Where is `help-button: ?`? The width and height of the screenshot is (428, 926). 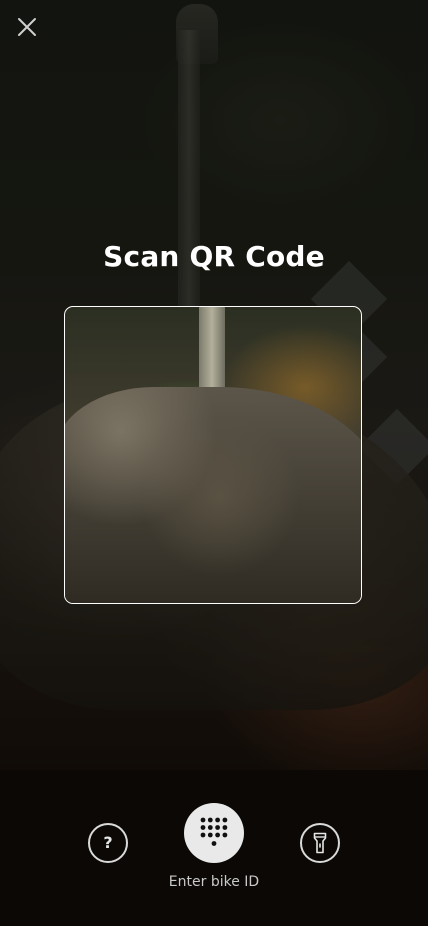 help-button: ? is located at coordinates (108, 843).